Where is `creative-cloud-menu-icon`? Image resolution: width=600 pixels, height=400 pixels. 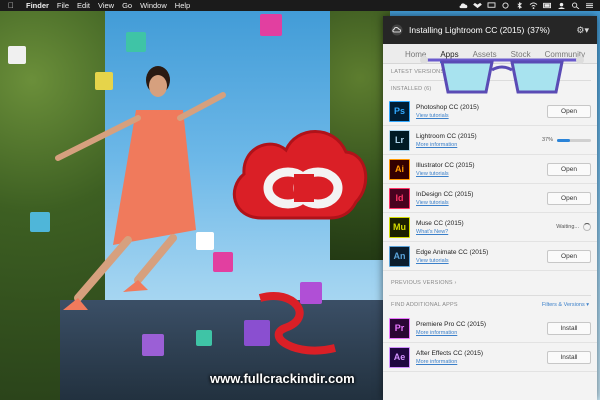 creative-cloud-menu-icon is located at coordinates (463, 5).